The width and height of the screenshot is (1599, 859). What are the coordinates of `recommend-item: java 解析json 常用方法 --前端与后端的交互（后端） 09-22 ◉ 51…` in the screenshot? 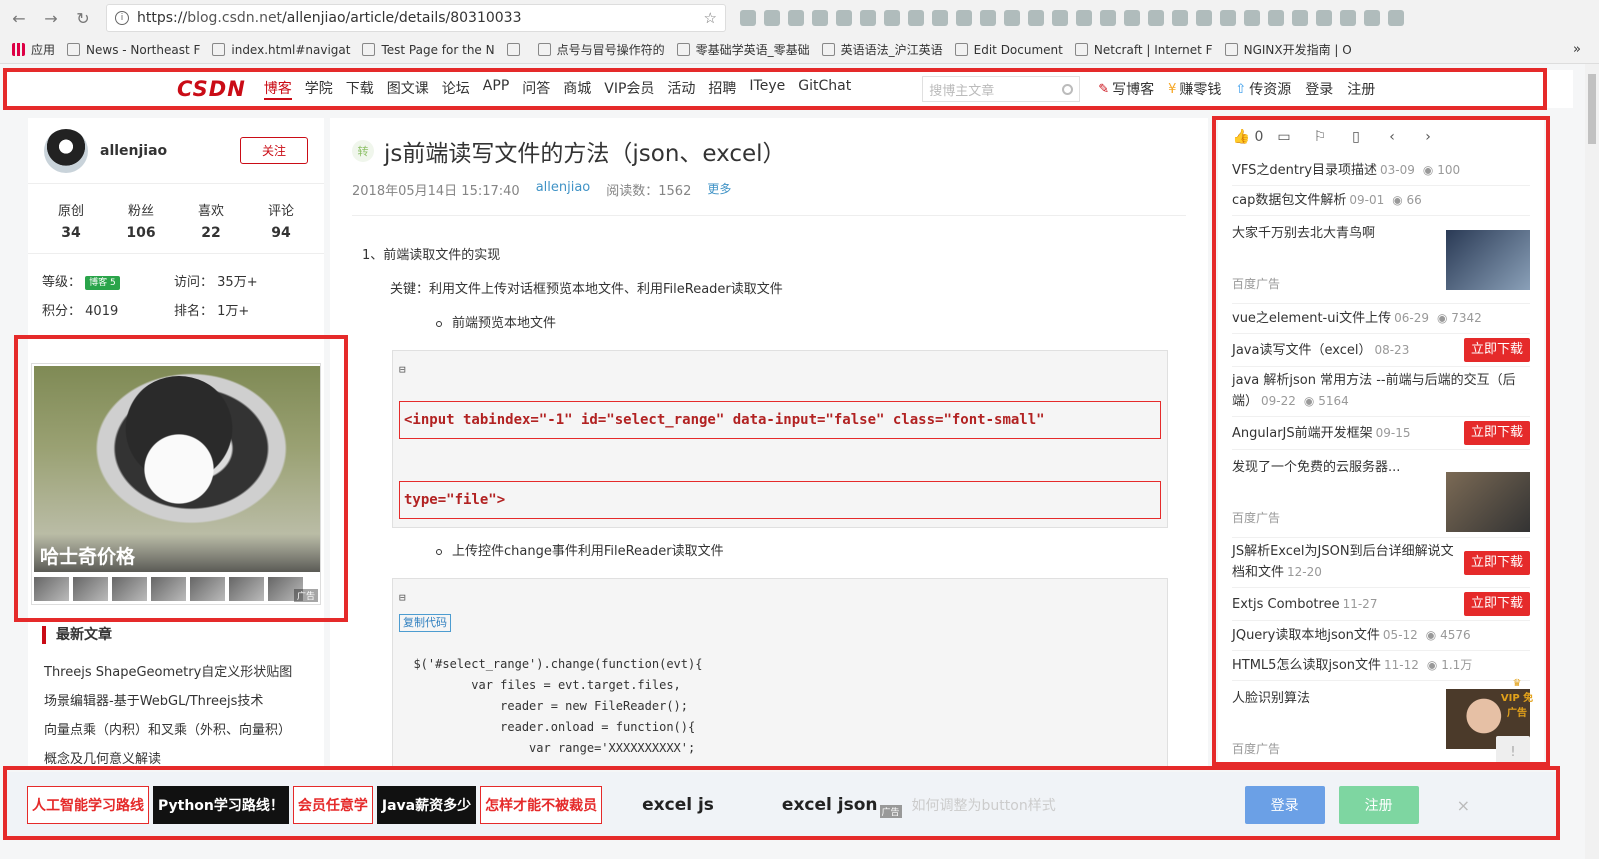 It's located at (1381, 392).